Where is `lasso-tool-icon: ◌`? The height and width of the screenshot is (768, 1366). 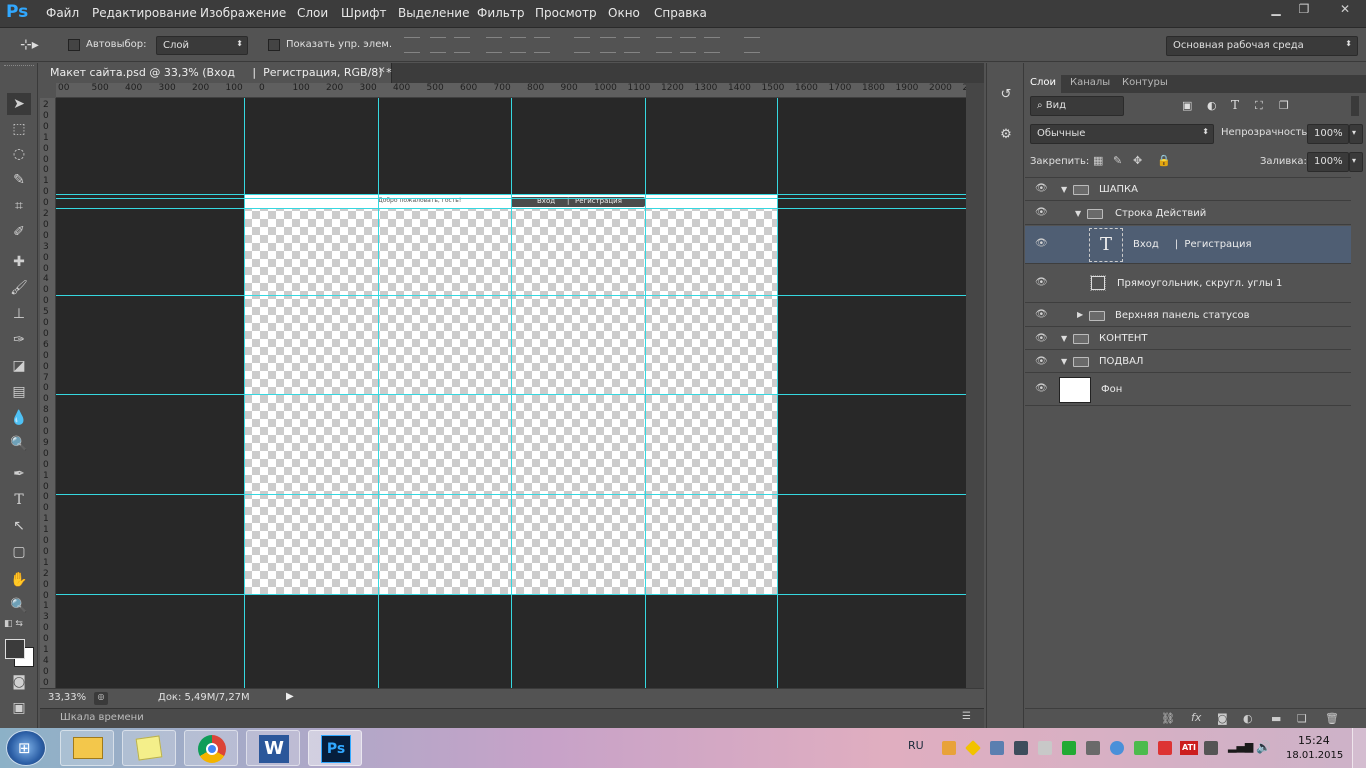
lasso-tool-icon: ◌ is located at coordinates (19, 154).